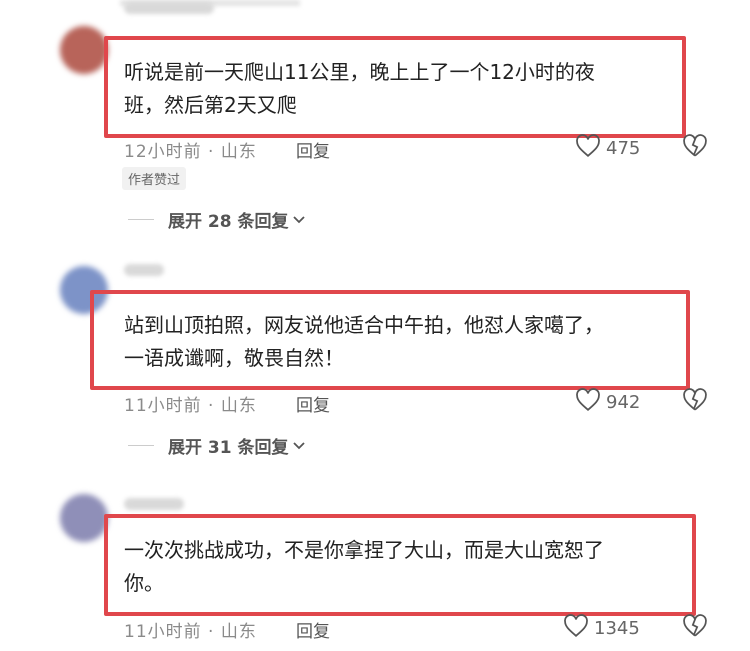  I want to click on comment-text: 一次次挑战成功，不是你拿捏了大山，而是大山宽恕了 你。, so click(364, 566).